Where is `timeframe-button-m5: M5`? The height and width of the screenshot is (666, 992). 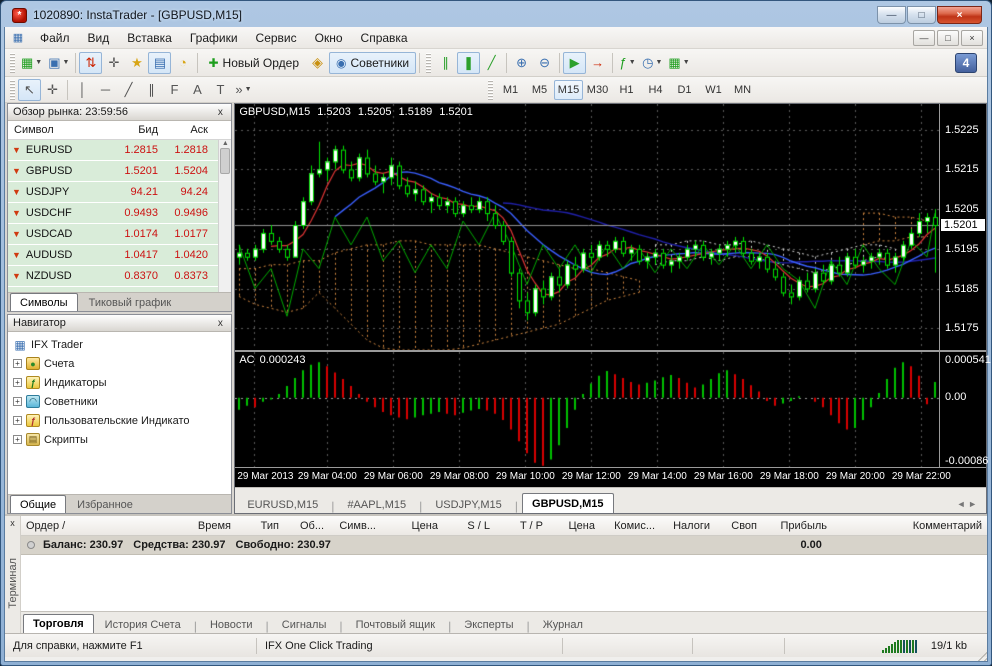
timeframe-button-m5: M5 is located at coordinates (539, 90).